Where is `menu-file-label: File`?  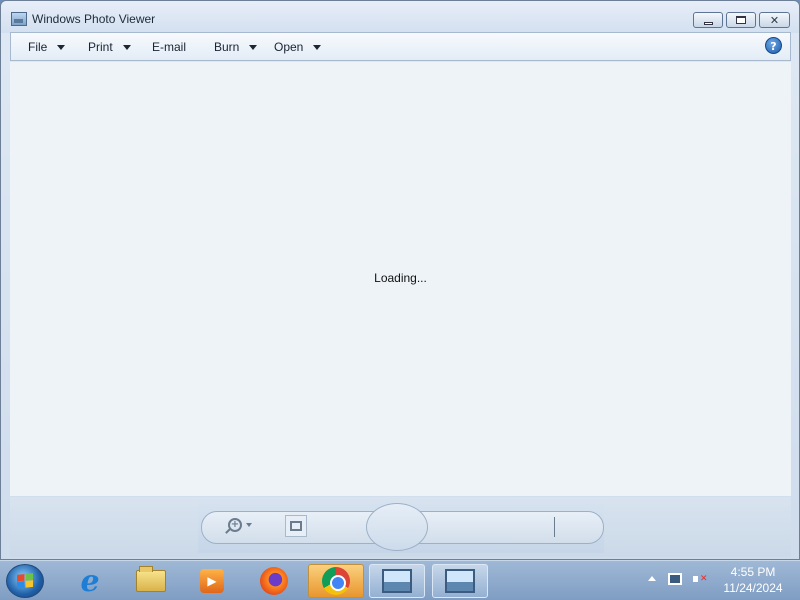
menu-file-label: File is located at coordinates (38, 47).